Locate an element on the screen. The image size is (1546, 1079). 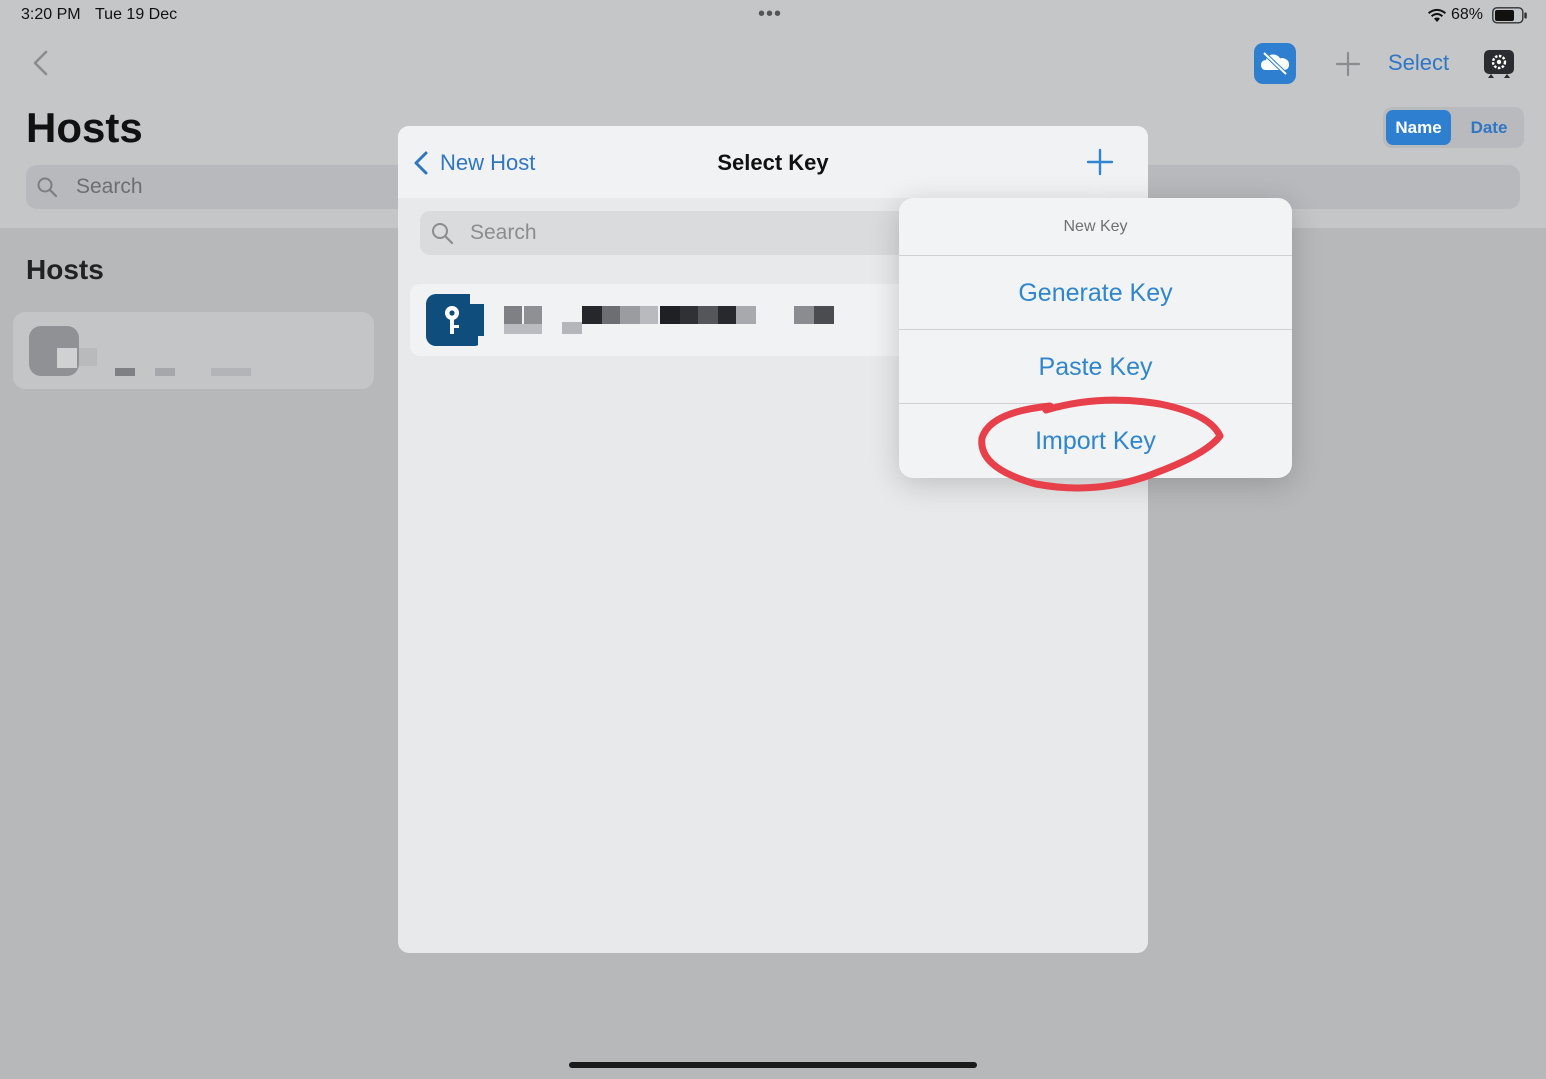
sync-toggle-button is located at coordinates (1275, 63).